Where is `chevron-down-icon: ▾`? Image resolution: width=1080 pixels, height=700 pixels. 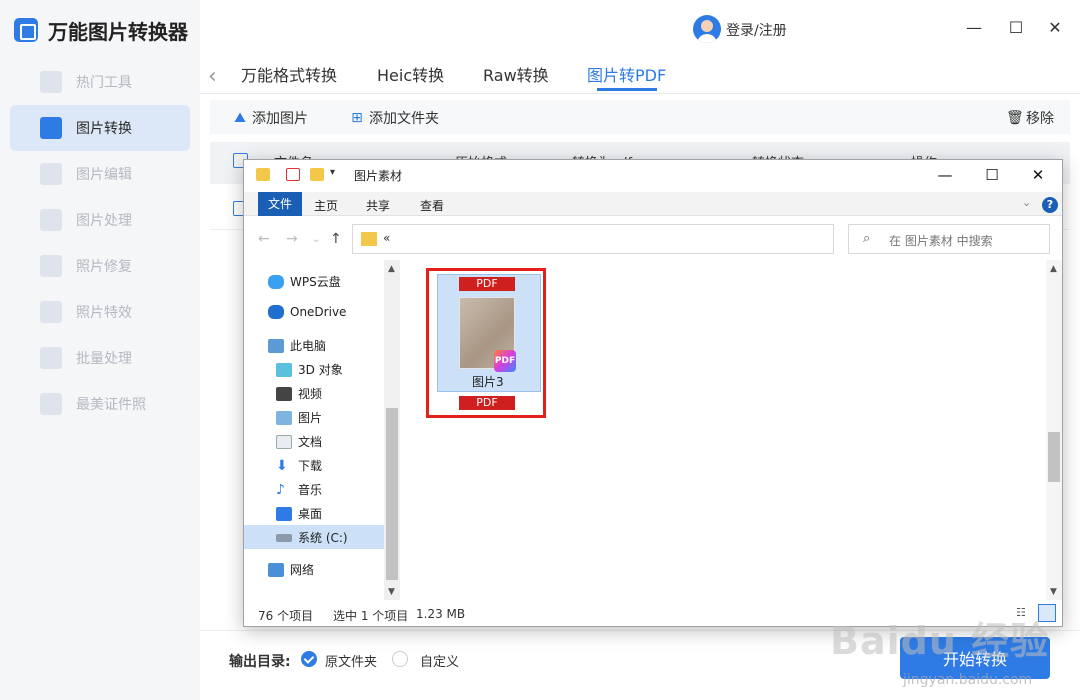 chevron-down-icon: ▾ is located at coordinates (332, 172).